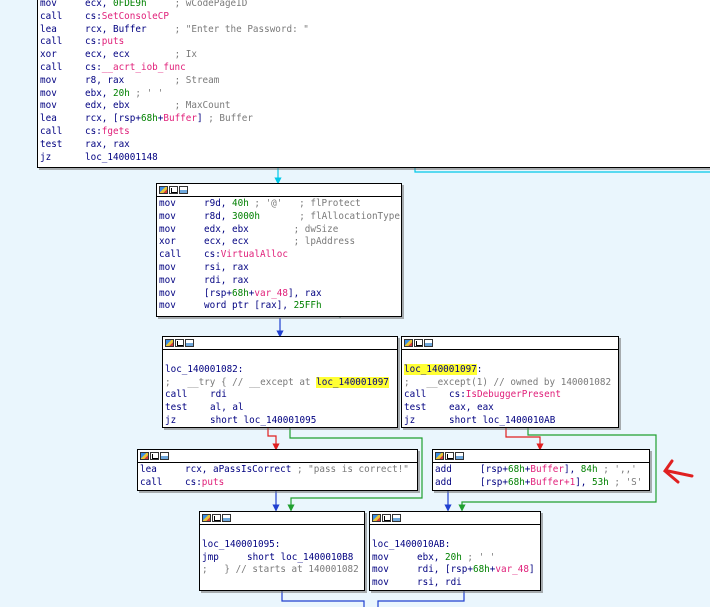 The height and width of the screenshot is (607, 710). Describe the element at coordinates (375, 158) in the screenshot. I see `asm-line: jz loc_140001148` at that location.